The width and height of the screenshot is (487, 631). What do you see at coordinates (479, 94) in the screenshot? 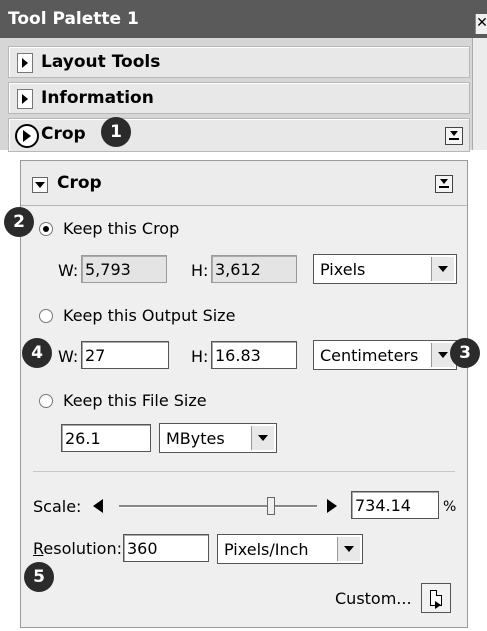
I see `palette-scrollbar` at bounding box center [479, 94].